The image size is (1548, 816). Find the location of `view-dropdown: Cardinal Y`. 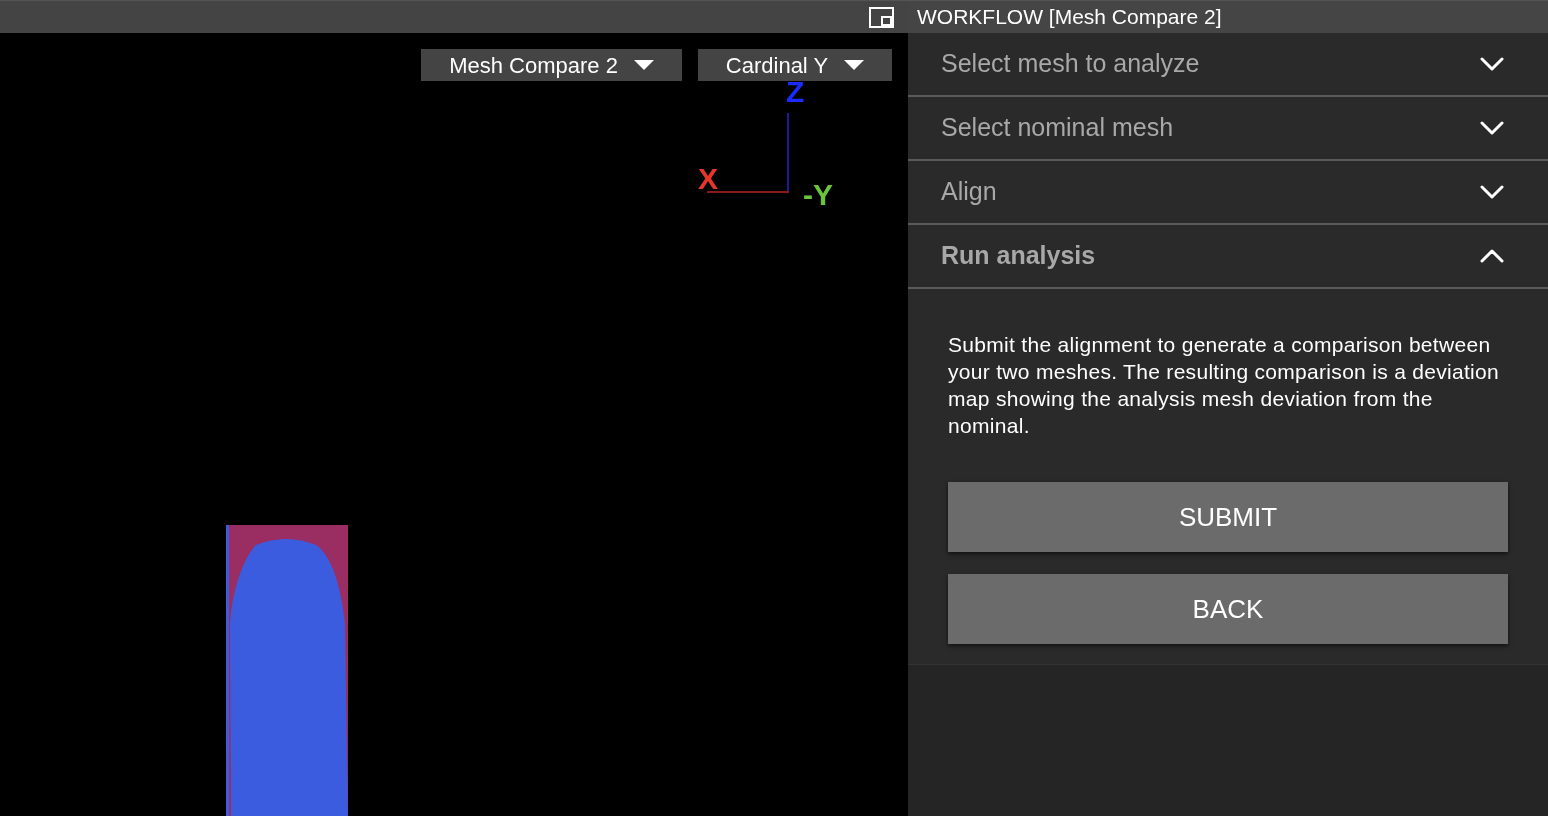

view-dropdown: Cardinal Y is located at coordinates (795, 65).